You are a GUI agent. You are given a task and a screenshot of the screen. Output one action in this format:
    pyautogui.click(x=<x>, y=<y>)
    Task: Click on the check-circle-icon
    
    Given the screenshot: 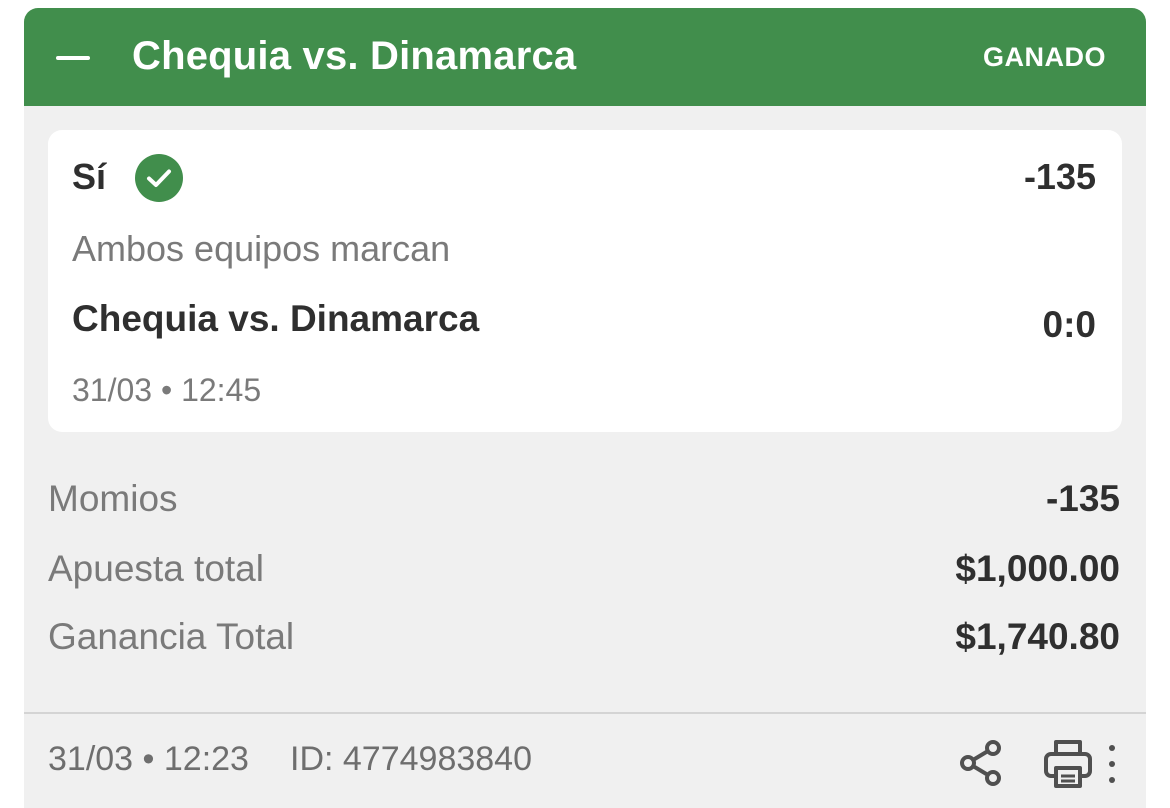 What is the action you would take?
    pyautogui.click(x=159, y=178)
    